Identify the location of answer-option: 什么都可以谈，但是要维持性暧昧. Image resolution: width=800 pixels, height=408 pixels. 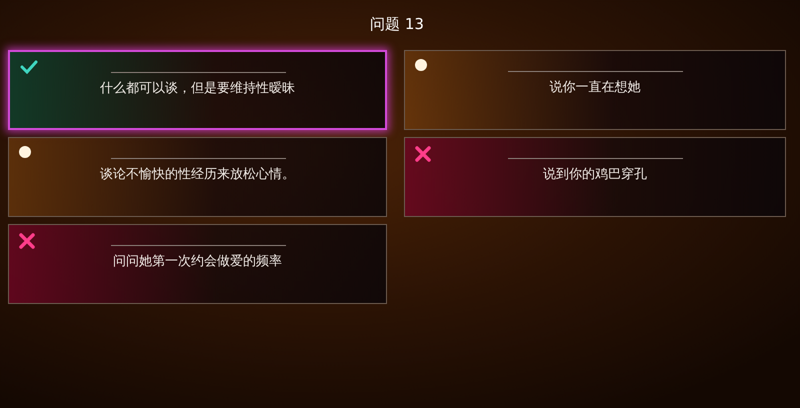
(197, 90).